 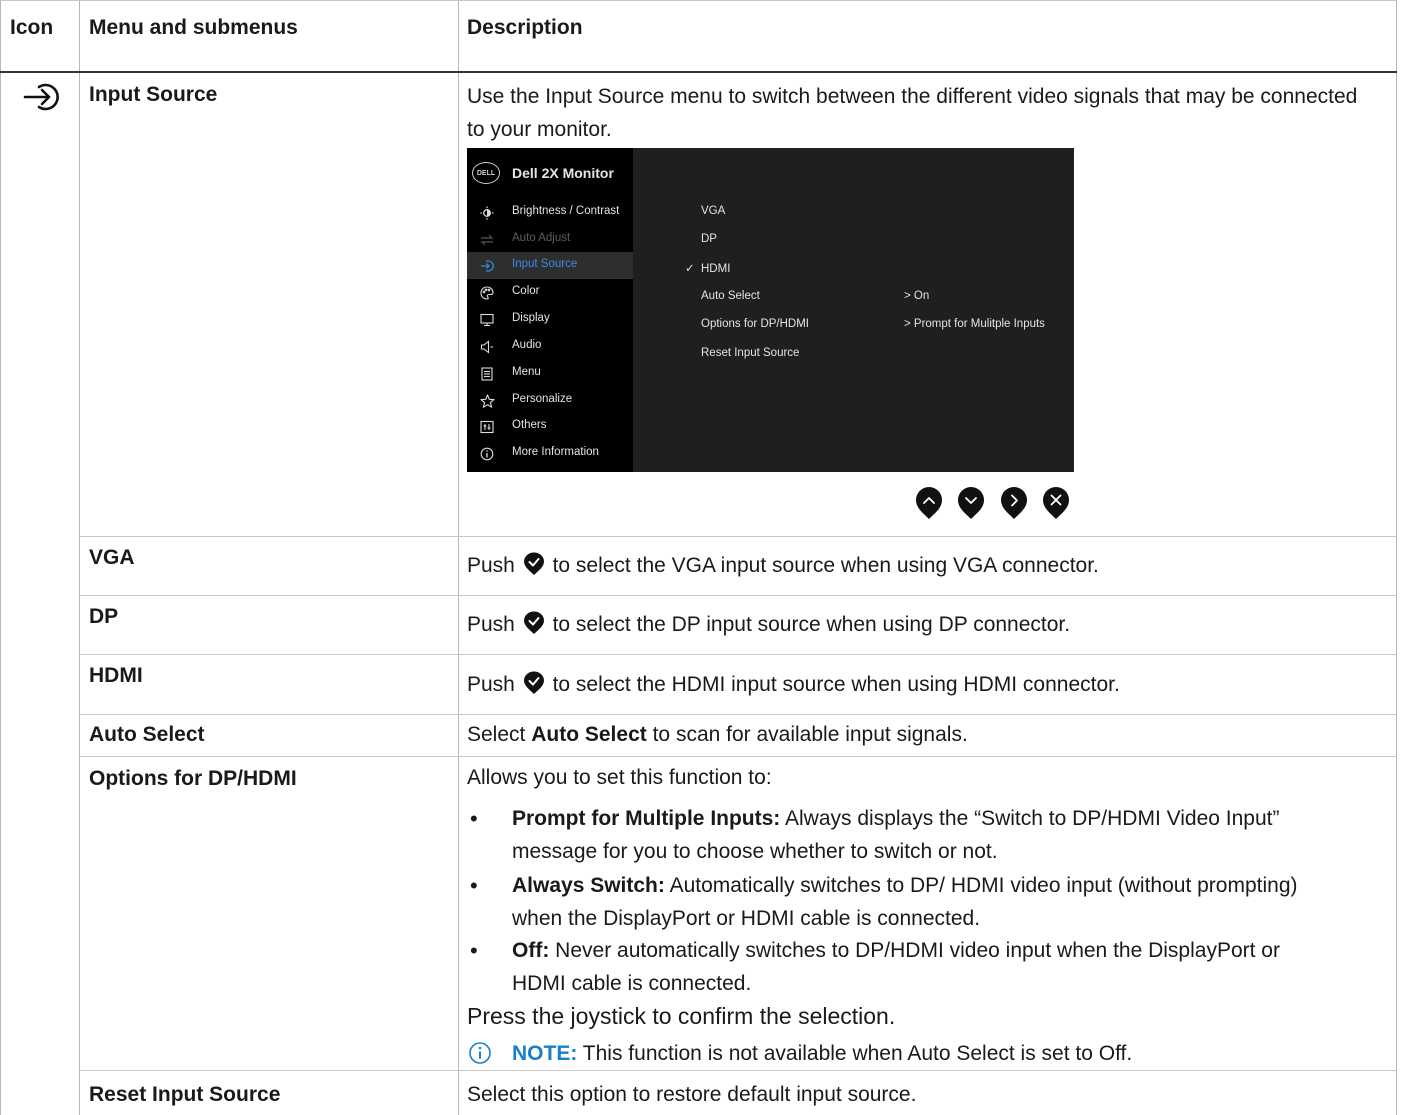 What do you see at coordinates (533, 682) in the screenshot?
I see `confirm-button-icon` at bounding box center [533, 682].